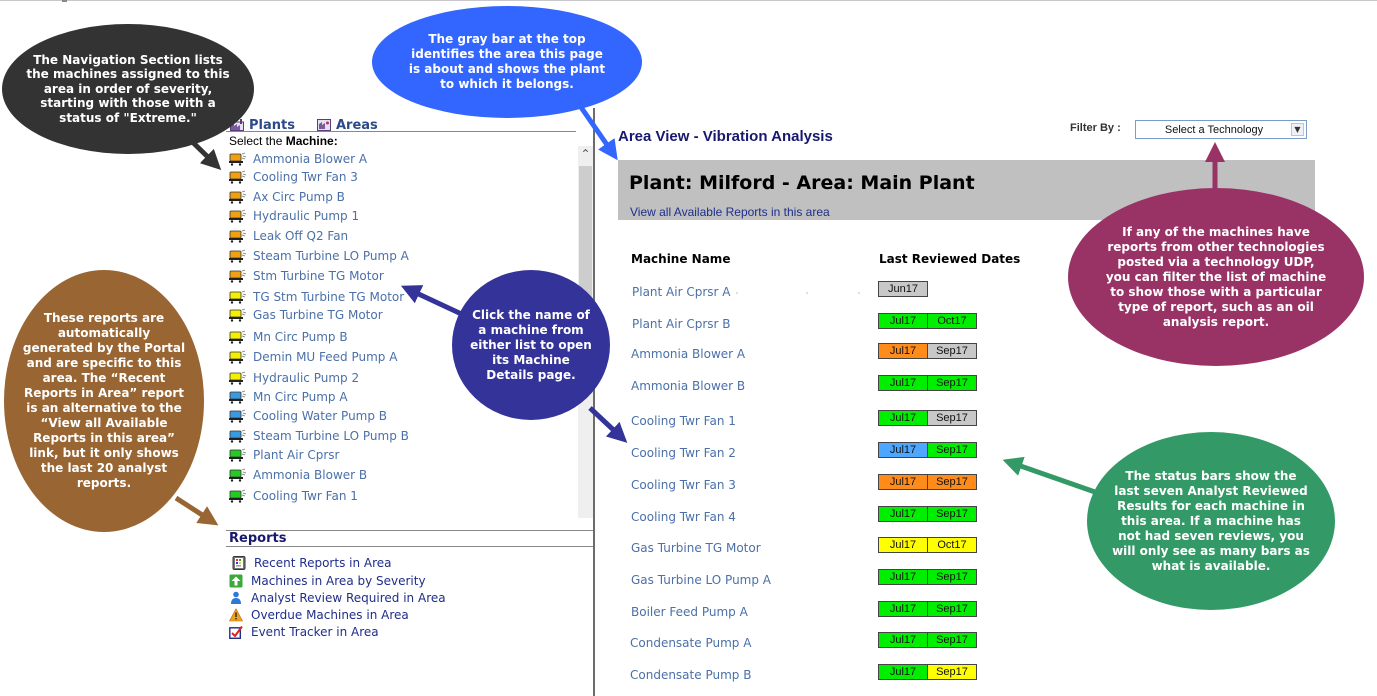 This screenshot has height=696, width=1377. Describe the element at coordinates (294, 216) in the screenshot. I see `machine-list-item: Hydraulic Pump 1` at that location.